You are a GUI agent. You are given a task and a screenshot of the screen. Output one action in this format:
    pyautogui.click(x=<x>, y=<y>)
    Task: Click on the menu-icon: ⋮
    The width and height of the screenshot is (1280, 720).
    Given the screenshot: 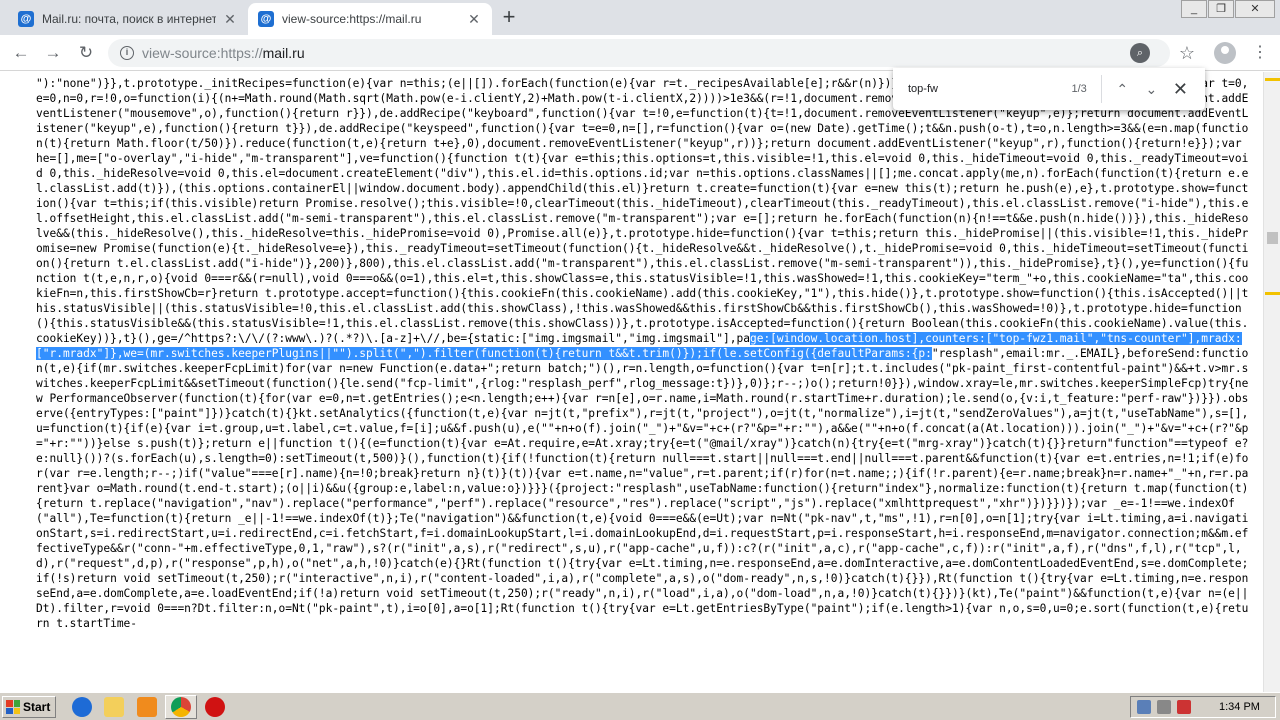 What is the action you would take?
    pyautogui.click(x=1260, y=53)
    